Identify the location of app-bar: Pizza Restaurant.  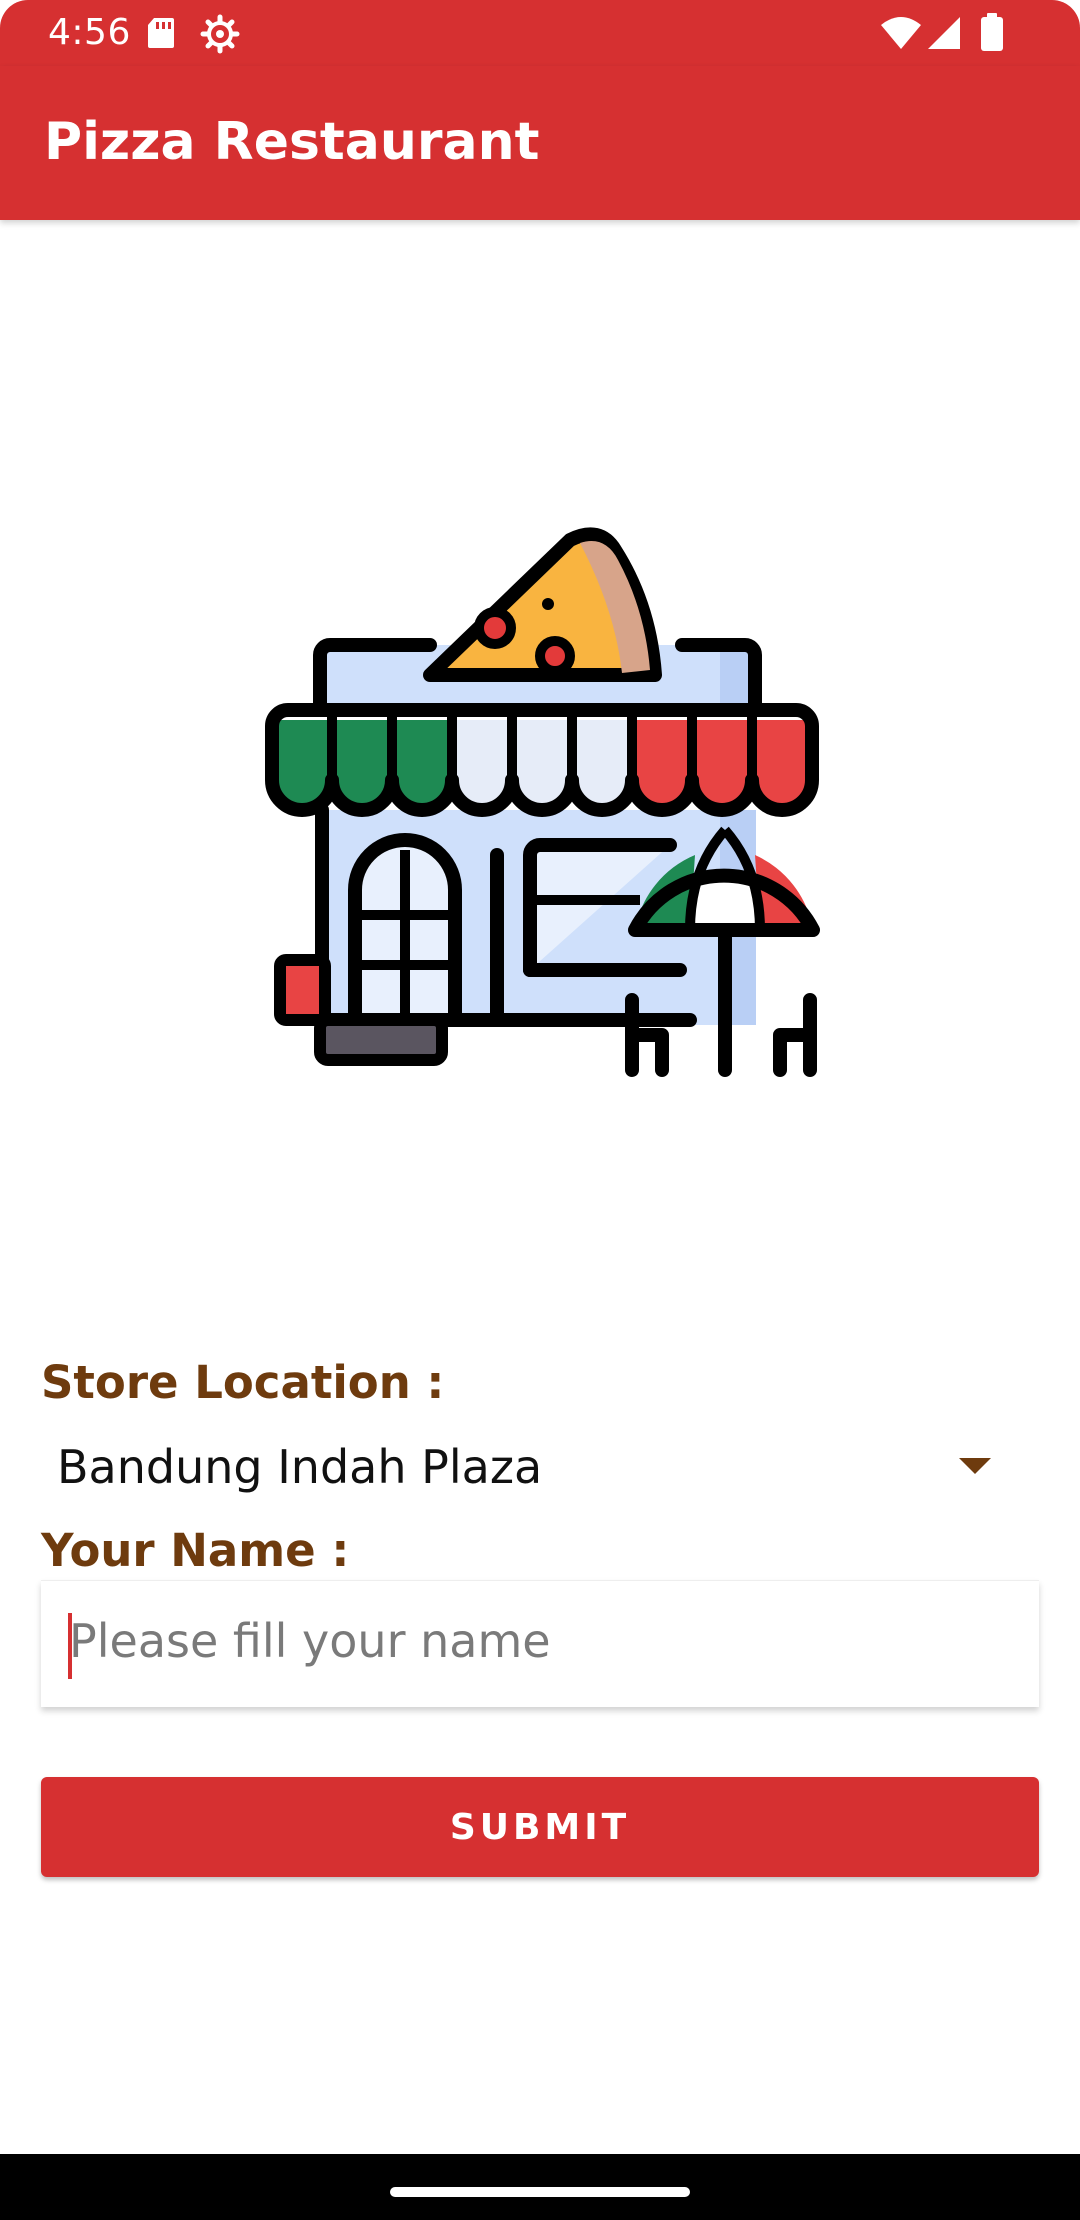
(540, 143).